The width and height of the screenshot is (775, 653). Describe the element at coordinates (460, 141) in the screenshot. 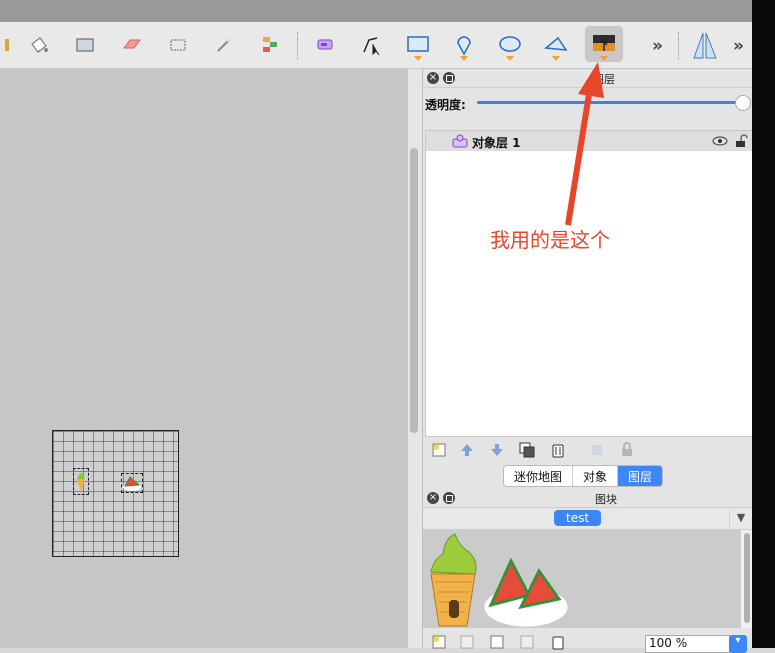

I see `object-layer-icon` at that location.